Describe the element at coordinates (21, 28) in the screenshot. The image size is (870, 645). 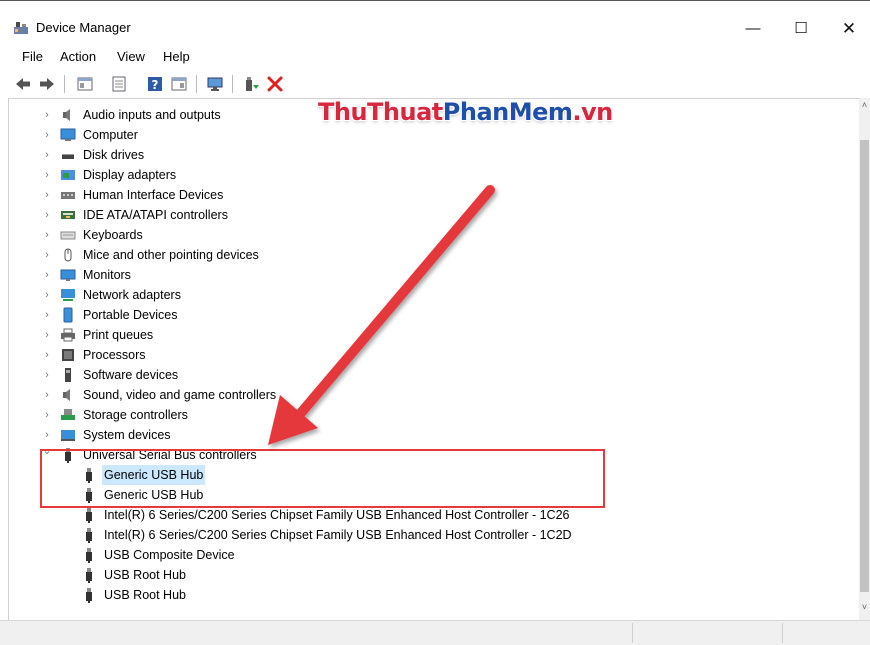
I see `device-manager-icon` at that location.